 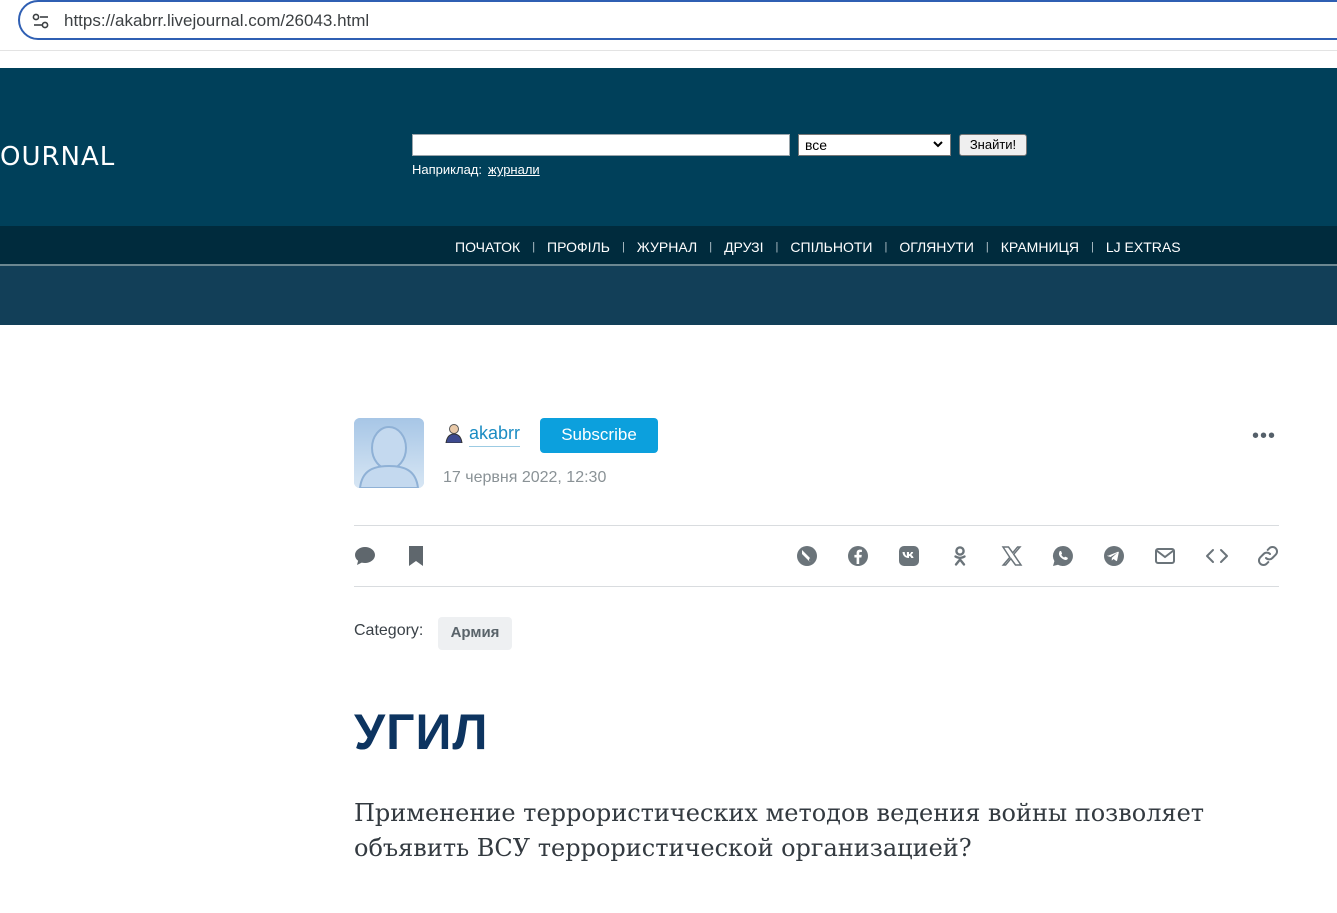 I want to click on nav-item: LJ EXTRAS, so click(x=1143, y=247).